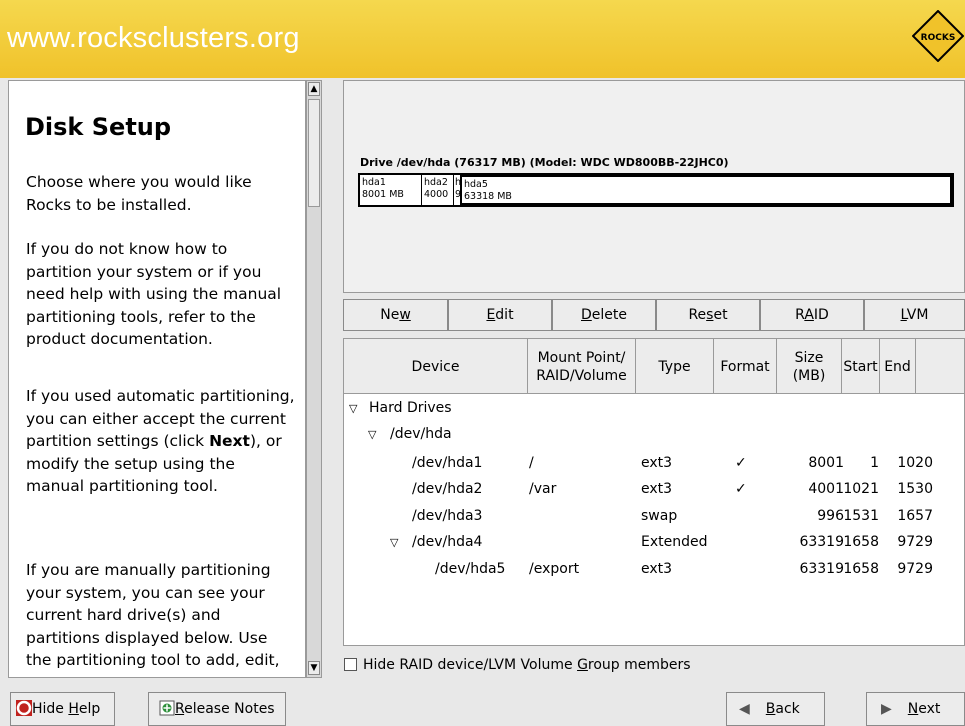  Describe the element at coordinates (582, 366) in the screenshot. I see `column-header-mount: Mount Point/RAID/Volume` at that location.